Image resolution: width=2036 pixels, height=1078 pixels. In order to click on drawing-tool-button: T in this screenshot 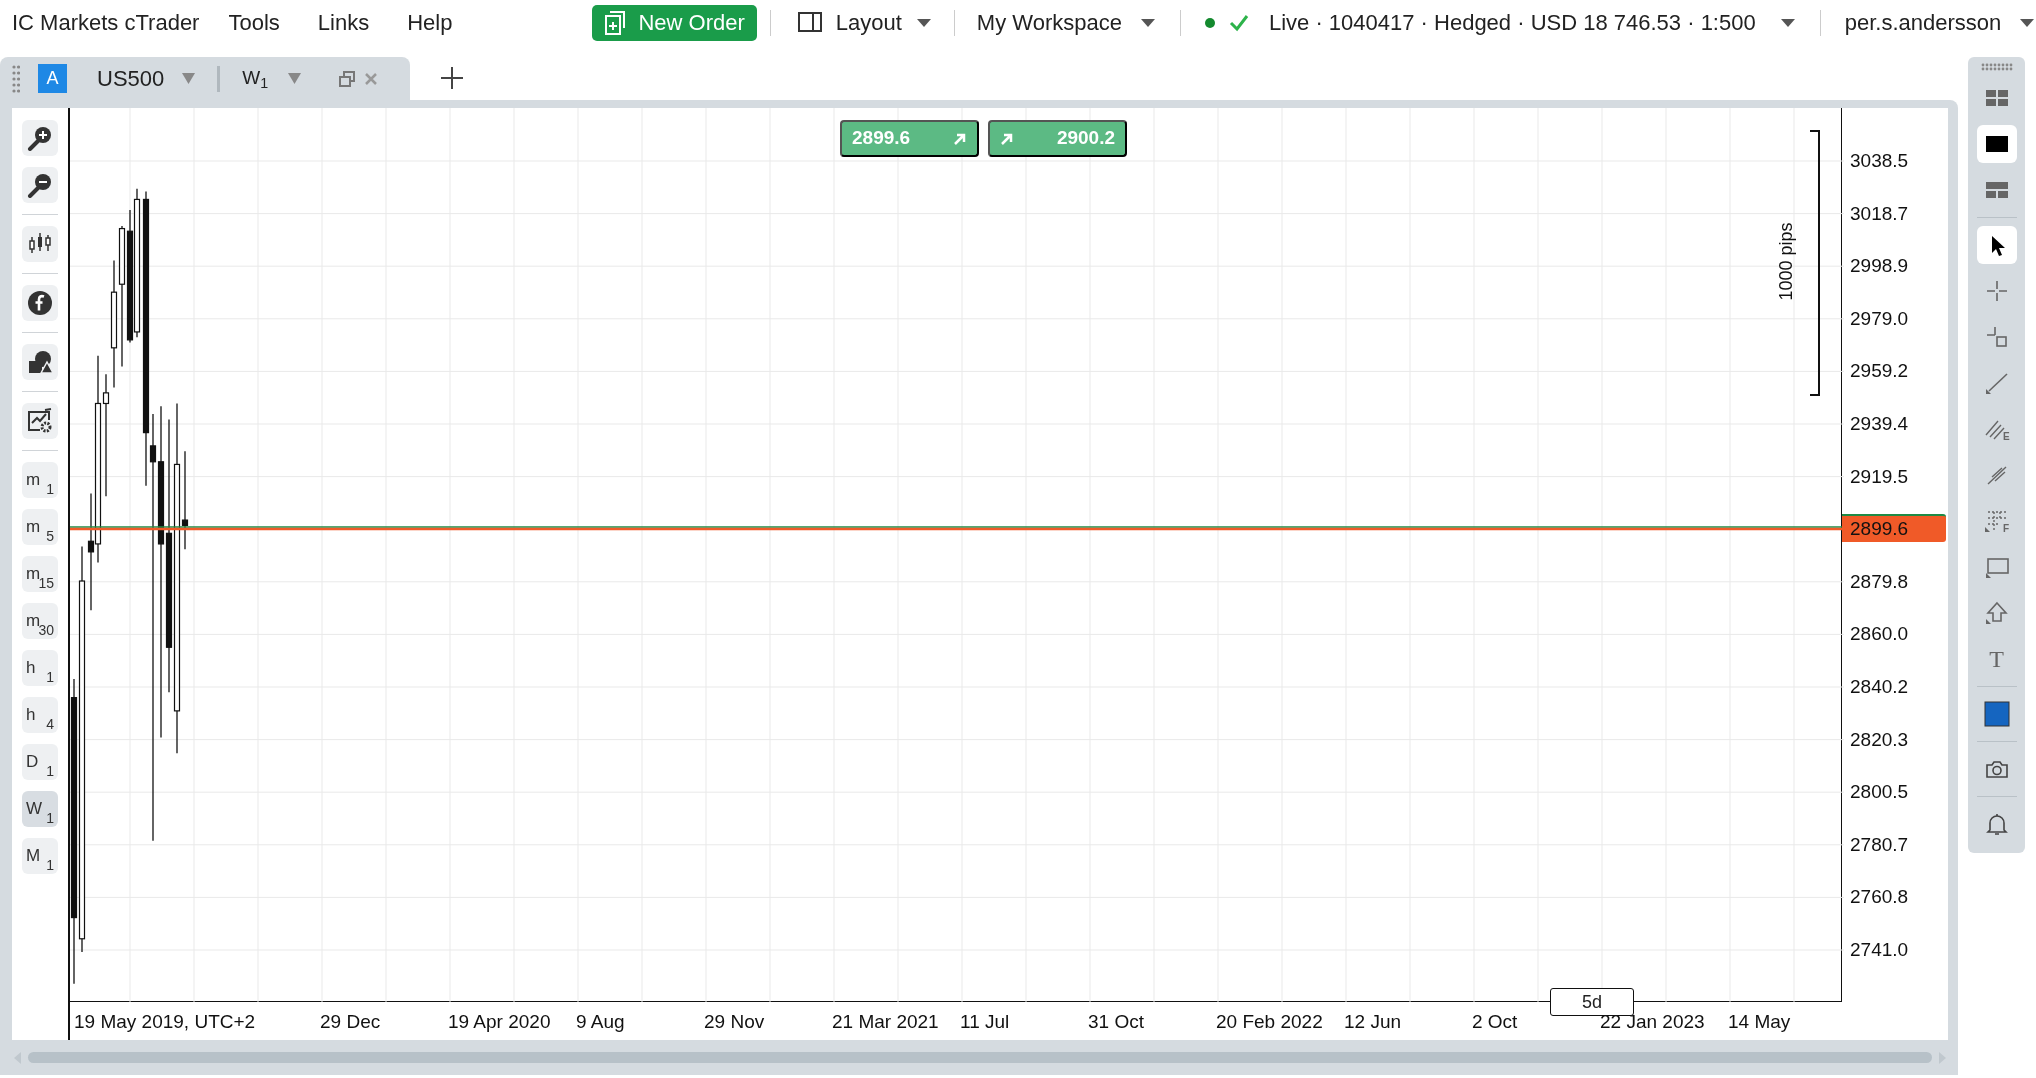, I will do `click(1996, 659)`.